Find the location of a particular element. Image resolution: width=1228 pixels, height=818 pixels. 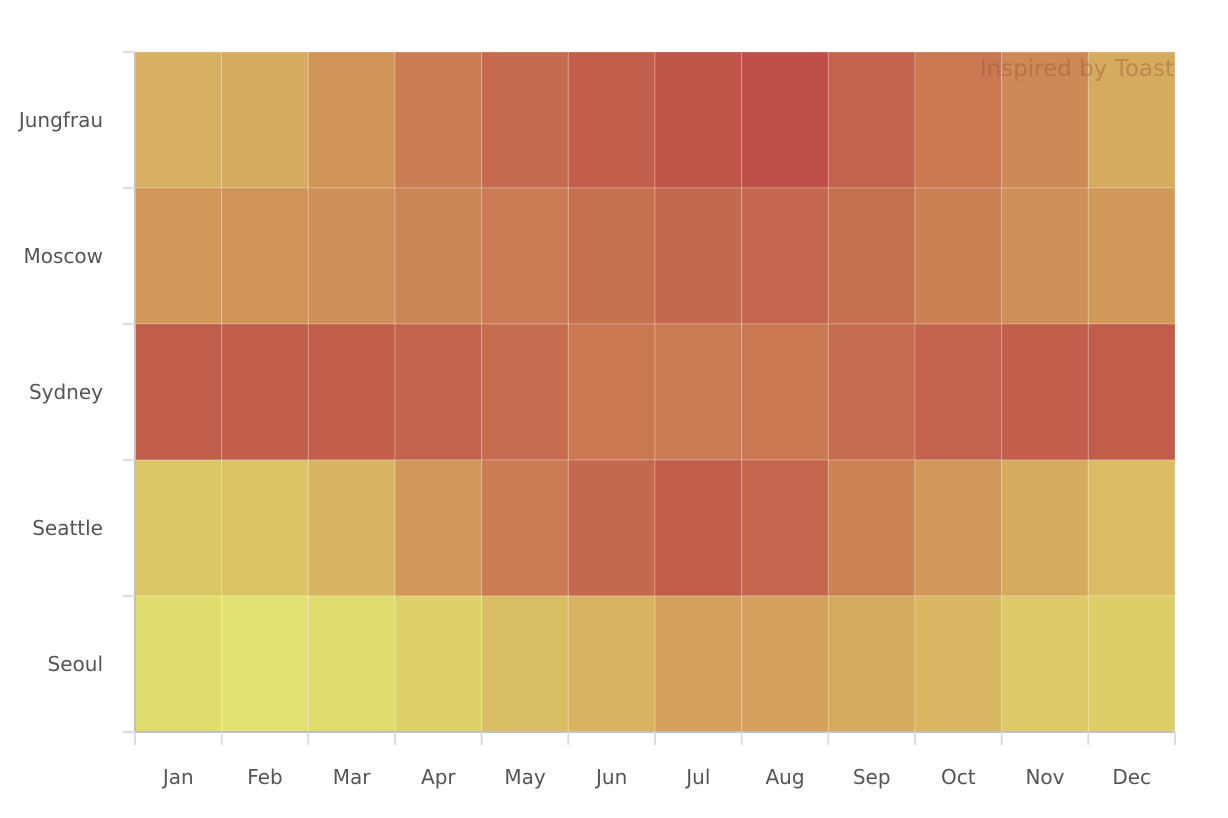

x-label-nov: Nov is located at coordinates (1044, 777).